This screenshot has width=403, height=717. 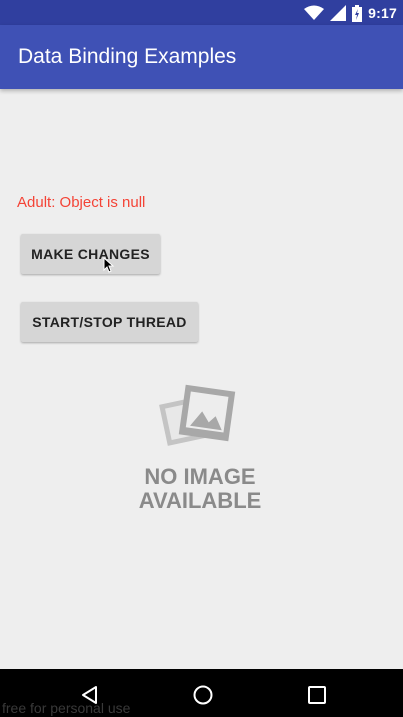 What do you see at coordinates (314, 12) in the screenshot?
I see `wifi-icon` at bounding box center [314, 12].